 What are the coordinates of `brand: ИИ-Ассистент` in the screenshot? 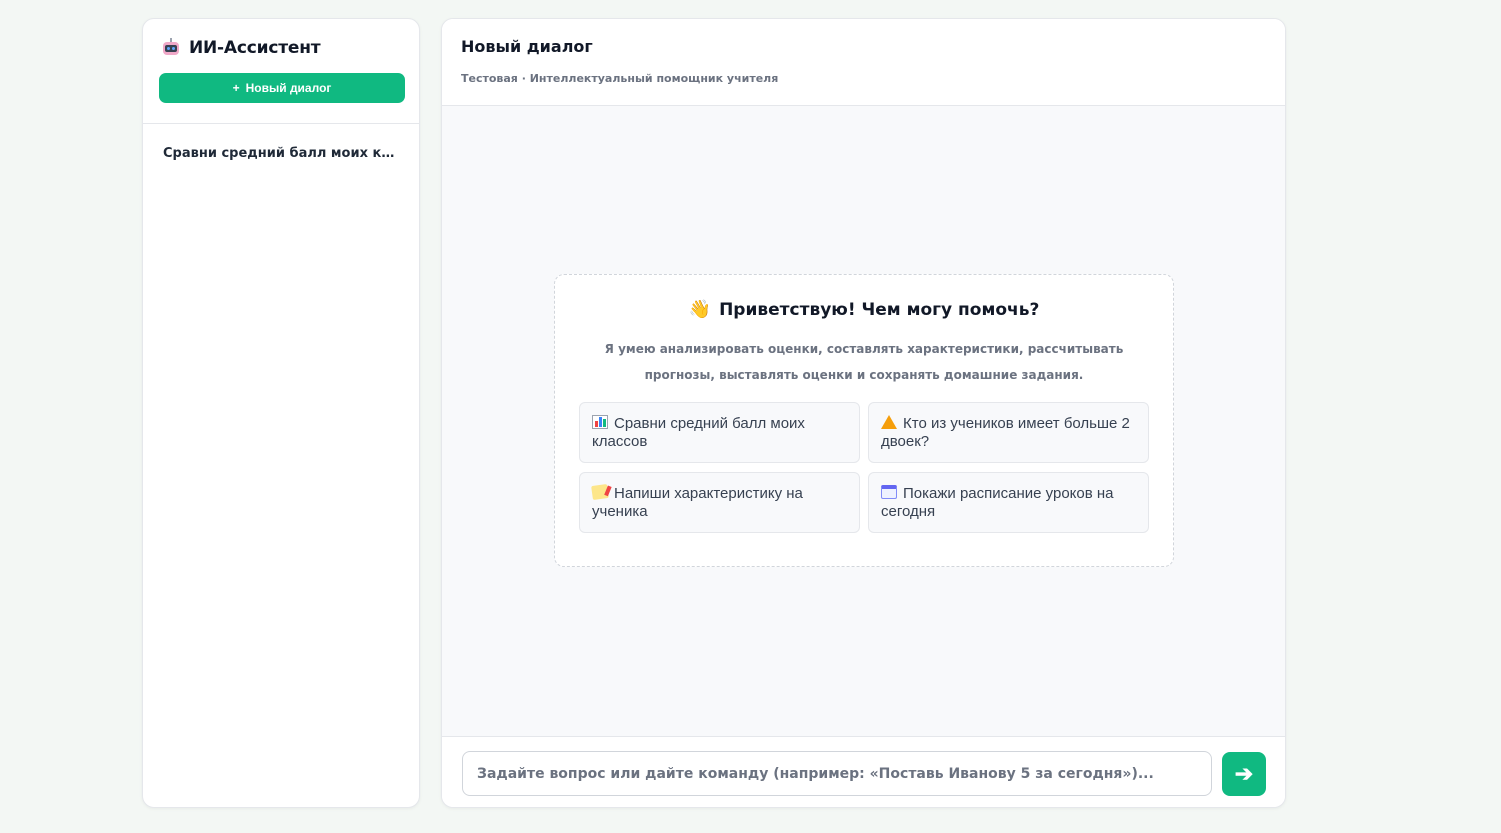 It's located at (282, 48).